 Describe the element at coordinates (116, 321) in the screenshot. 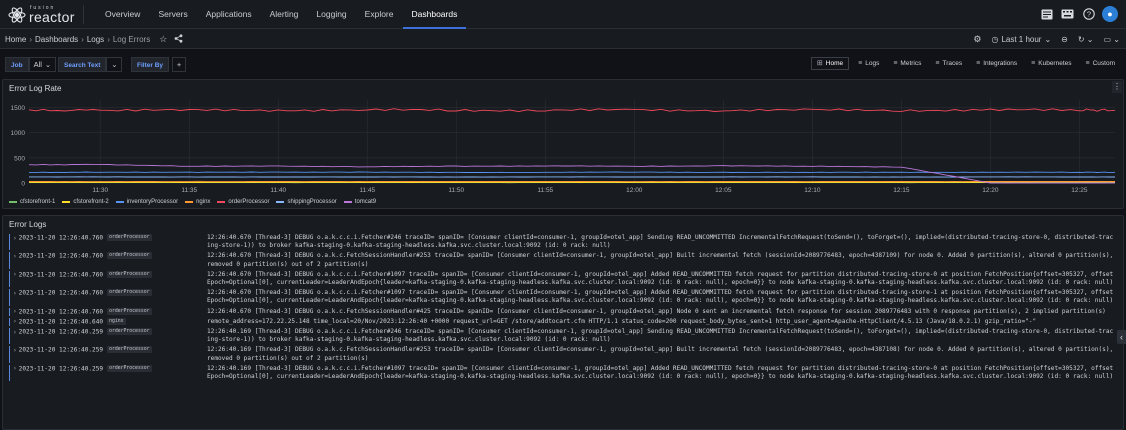

I see `log-job-badge: nginx` at that location.